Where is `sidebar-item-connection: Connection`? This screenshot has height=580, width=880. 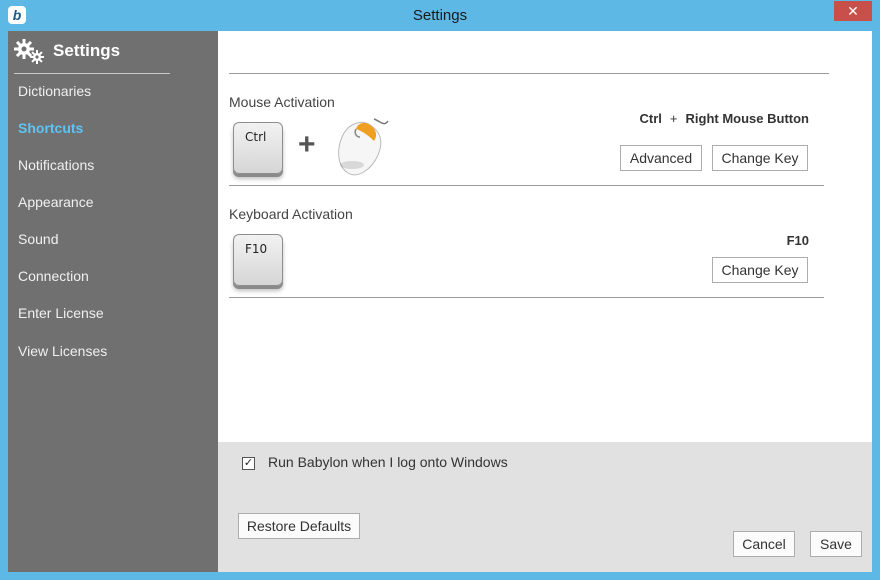
sidebar-item-connection: Connection is located at coordinates (53, 276).